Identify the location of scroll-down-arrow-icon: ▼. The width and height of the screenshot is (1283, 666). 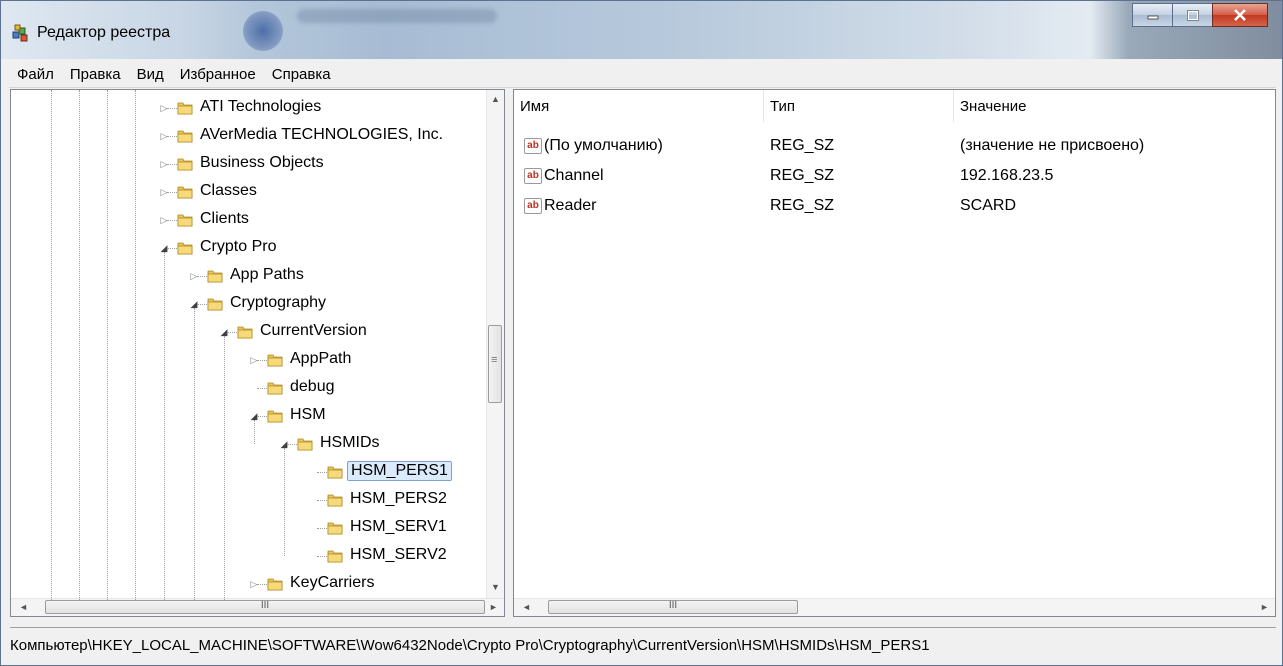
(495, 587).